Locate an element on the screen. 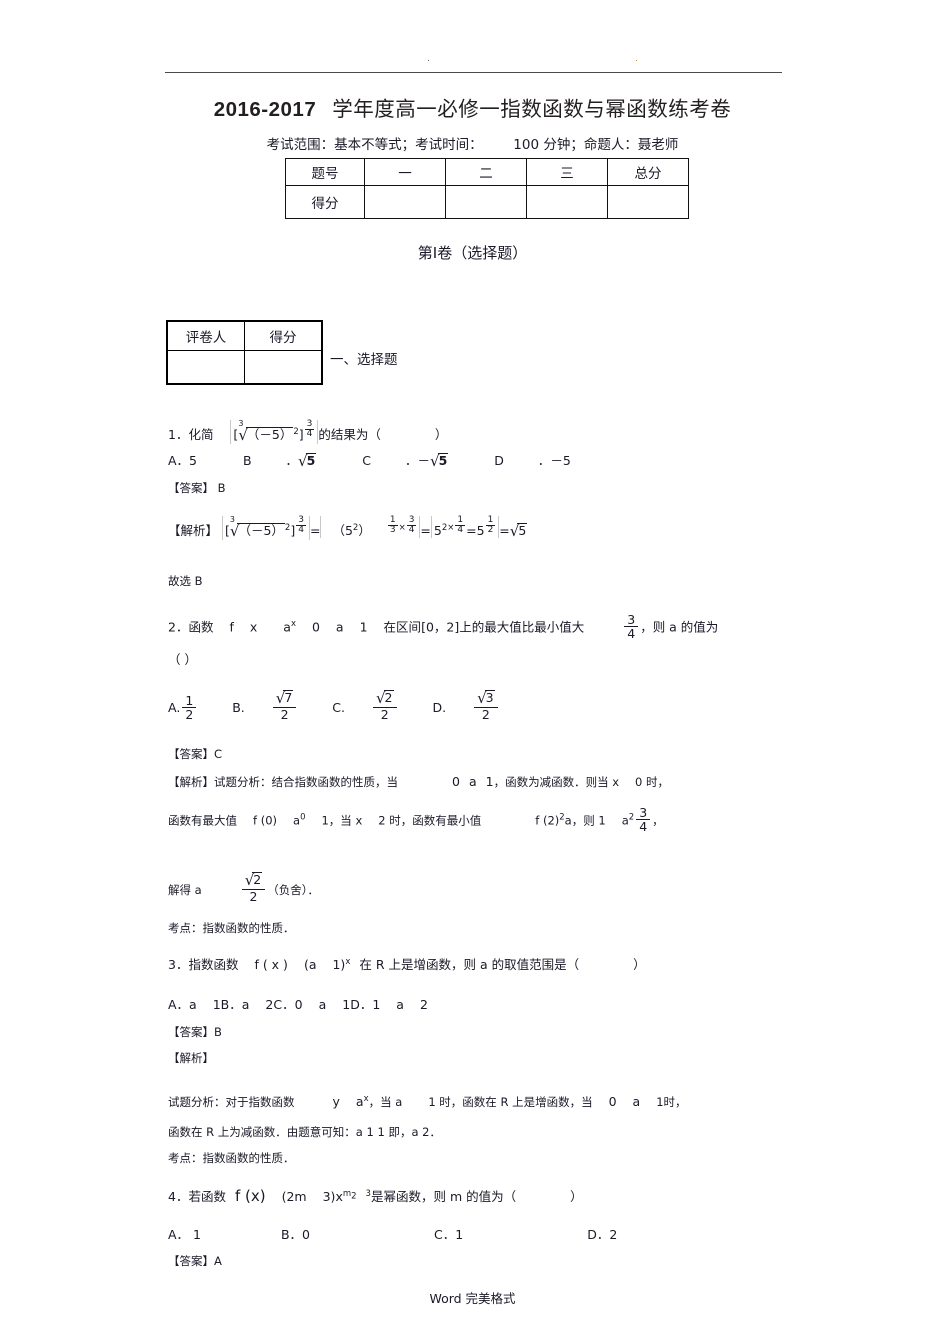 The height and width of the screenshot is (1338, 945). q4-exp-m-base: m is located at coordinates (347, 1193).